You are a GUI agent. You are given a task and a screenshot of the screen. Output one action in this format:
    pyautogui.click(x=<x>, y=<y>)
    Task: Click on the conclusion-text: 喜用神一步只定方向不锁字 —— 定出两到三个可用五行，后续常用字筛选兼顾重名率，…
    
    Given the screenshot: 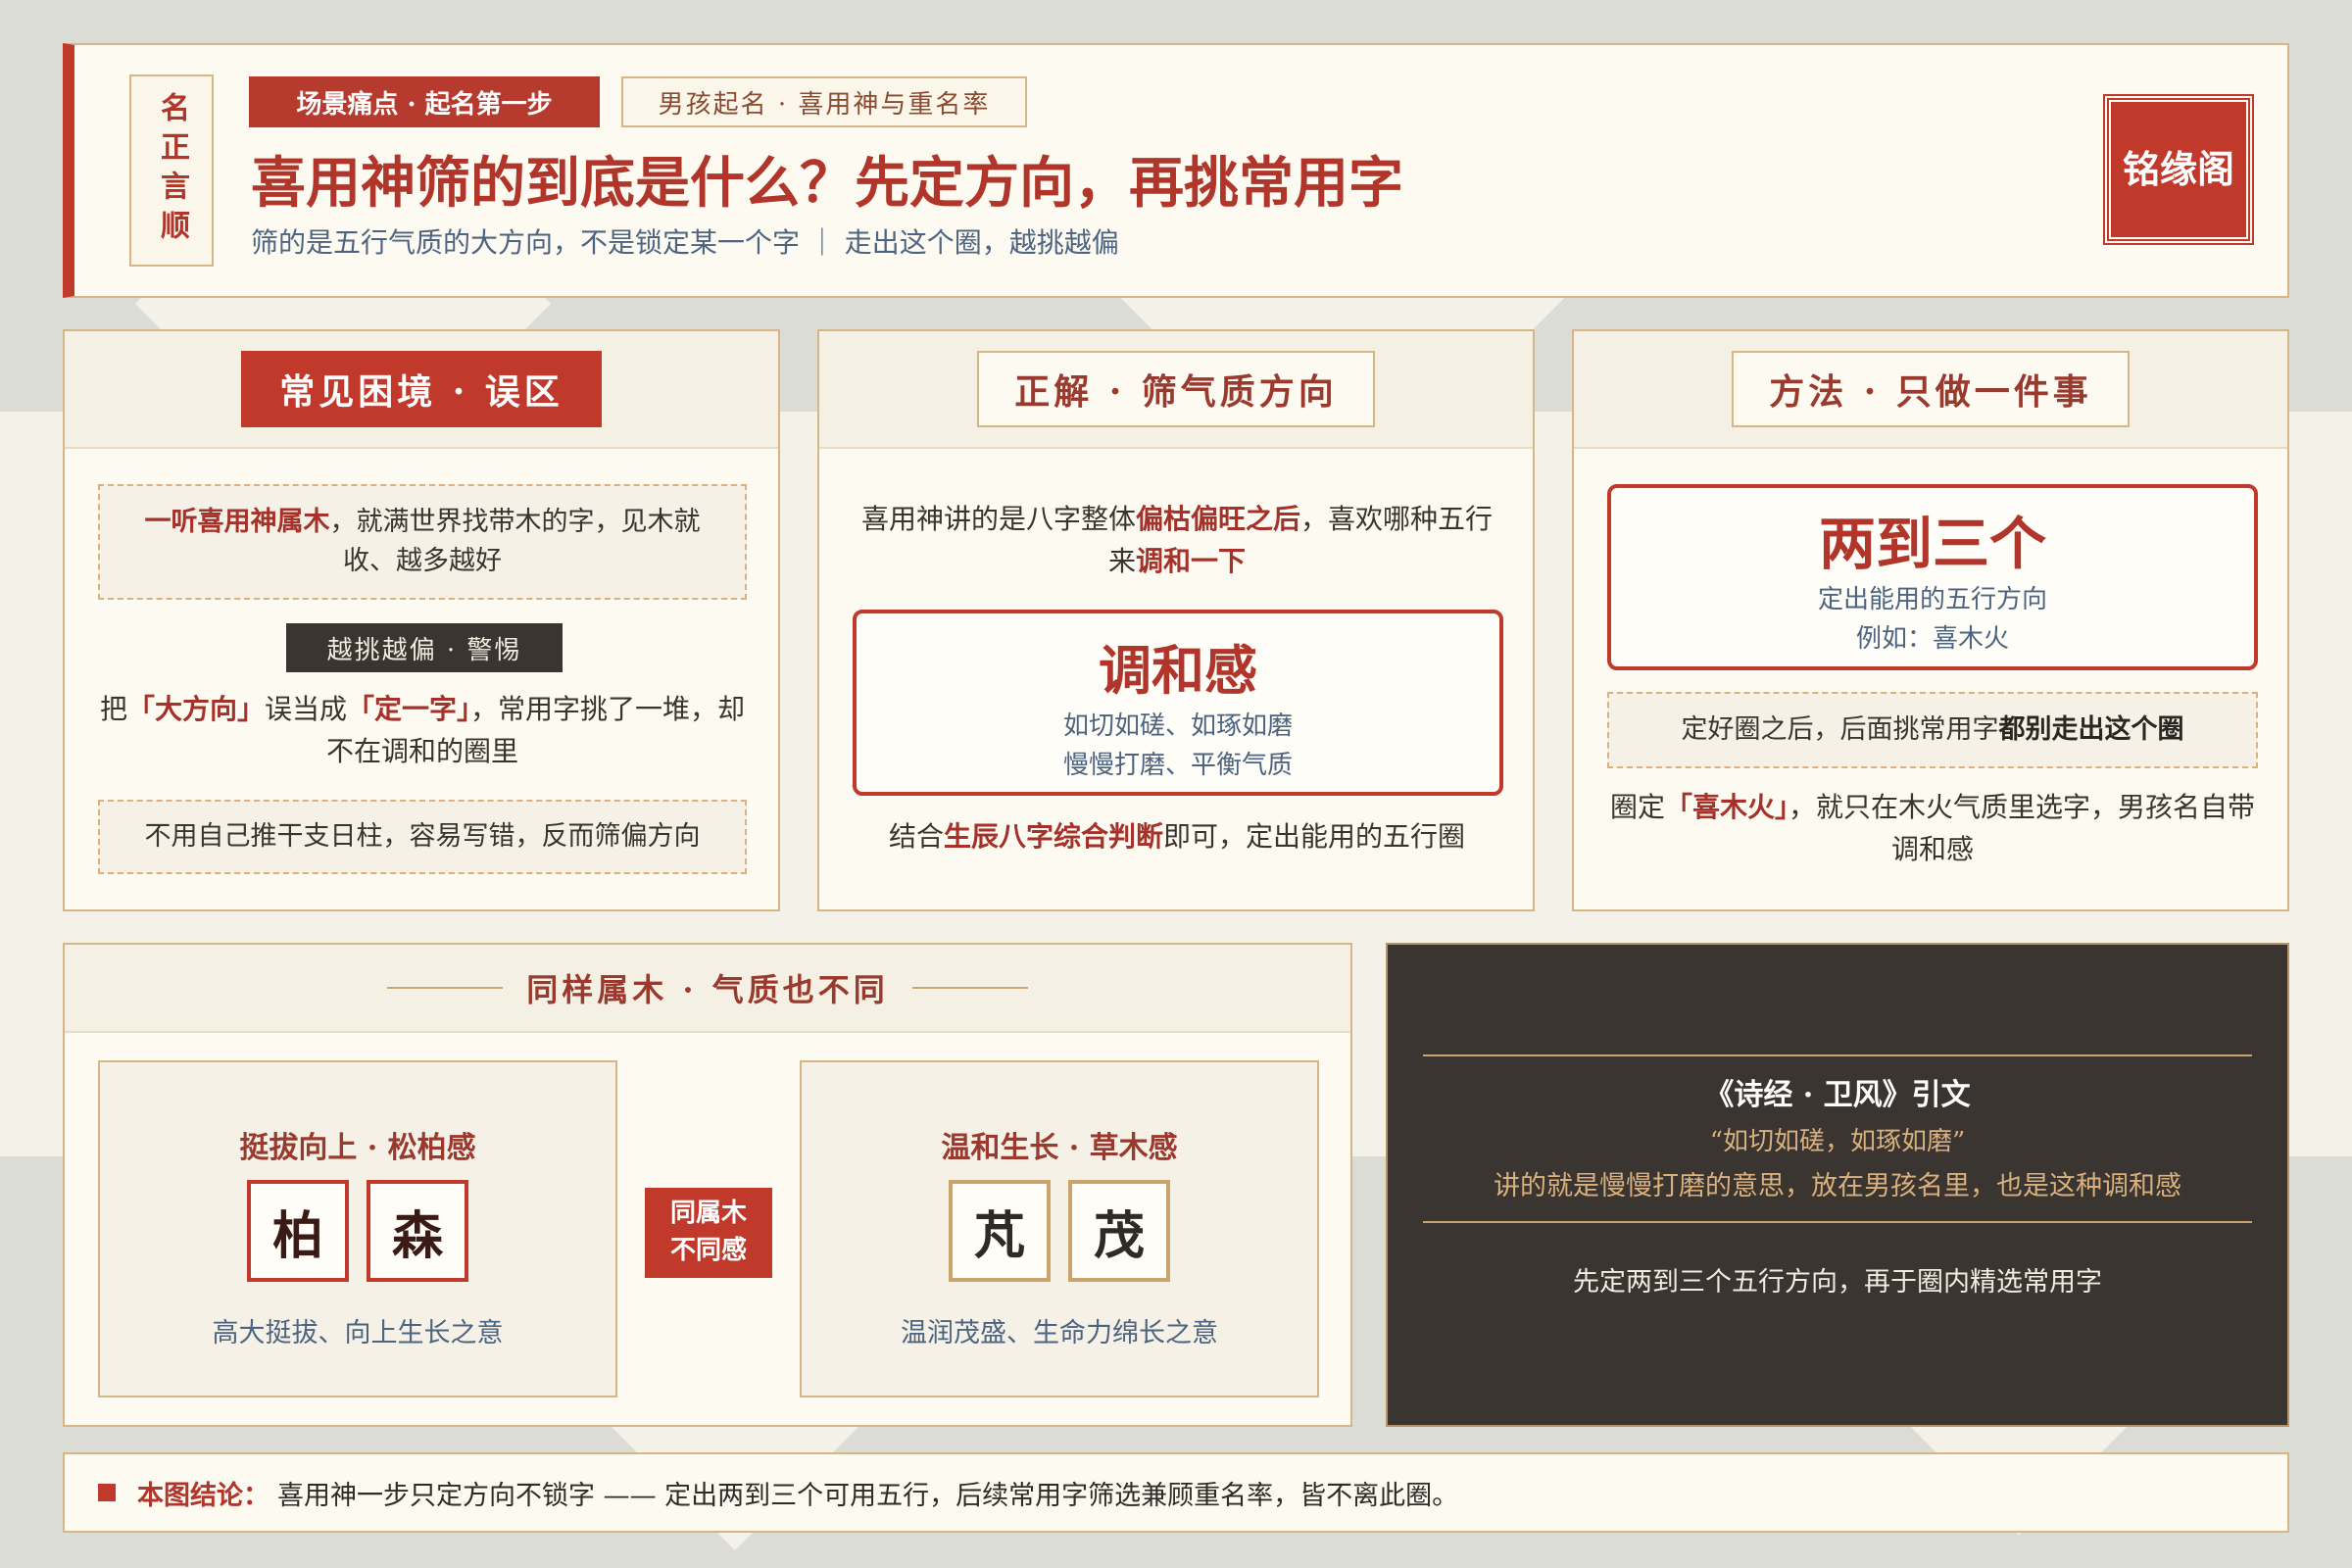 What is the action you would take?
    pyautogui.click(x=868, y=1495)
    